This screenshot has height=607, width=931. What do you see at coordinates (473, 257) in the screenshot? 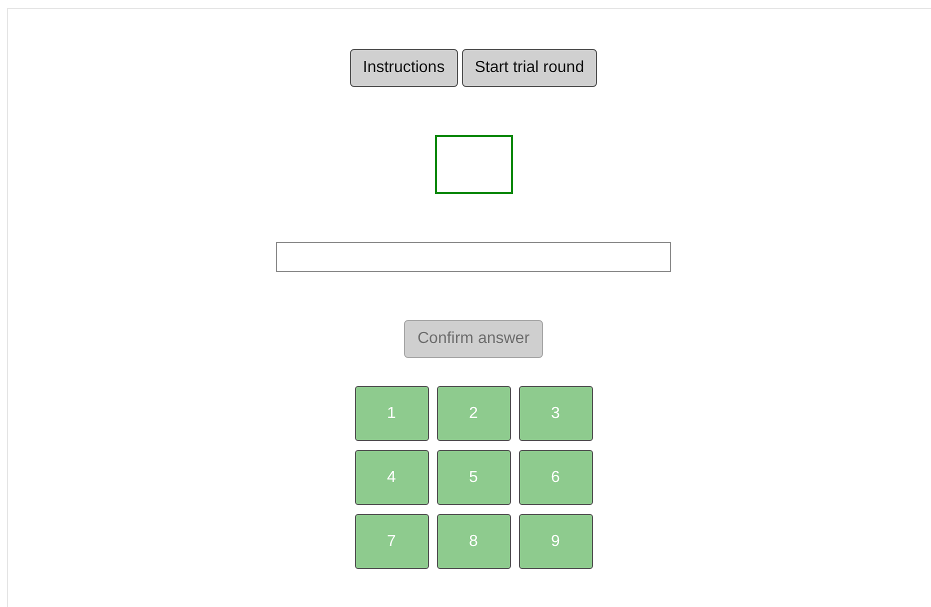
I see `answer-field` at bounding box center [473, 257].